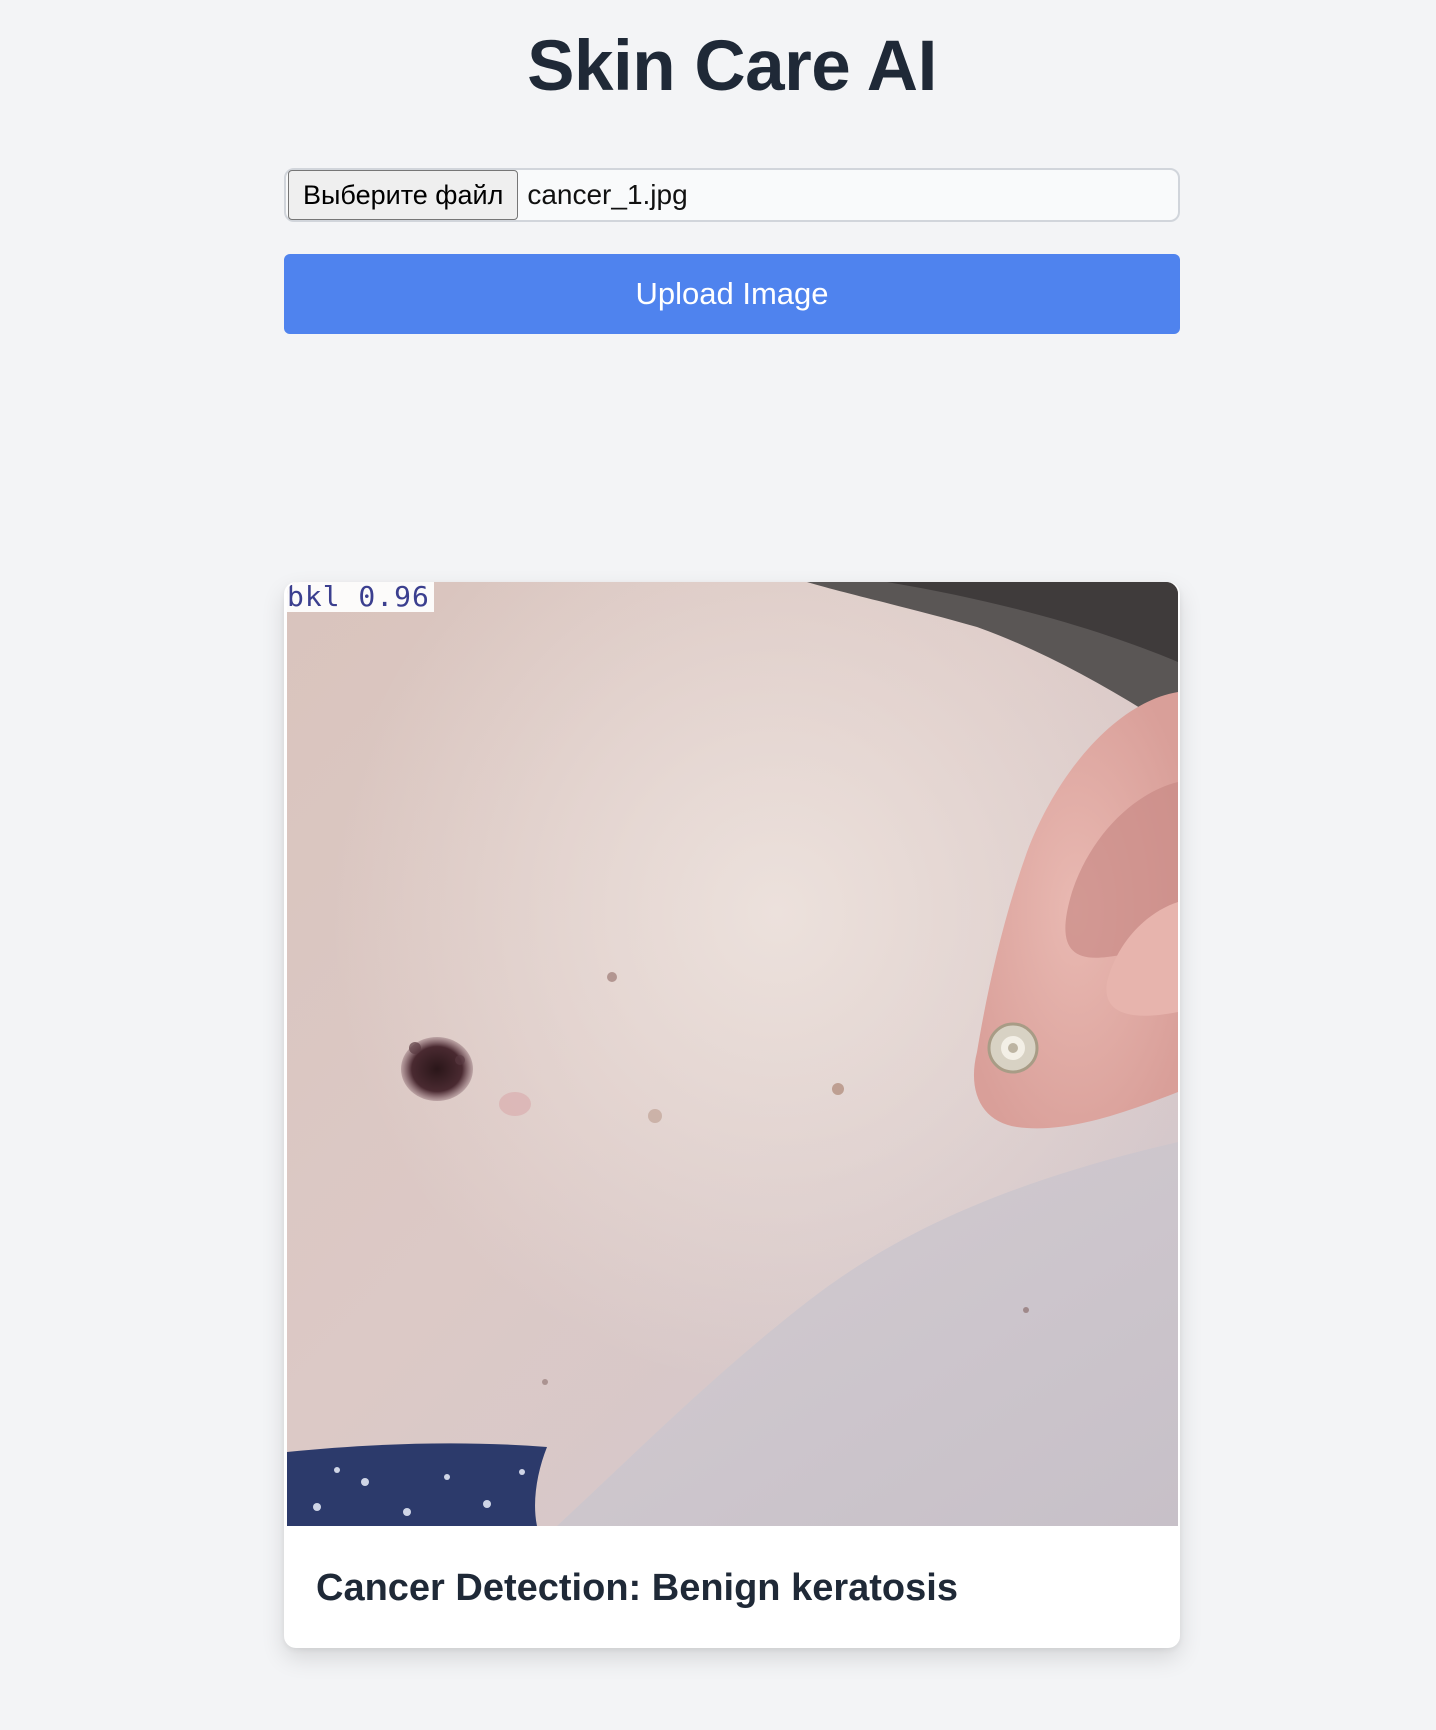  Describe the element at coordinates (607, 194) in the screenshot. I see `selected-file-name: cancer_1.jpg` at that location.